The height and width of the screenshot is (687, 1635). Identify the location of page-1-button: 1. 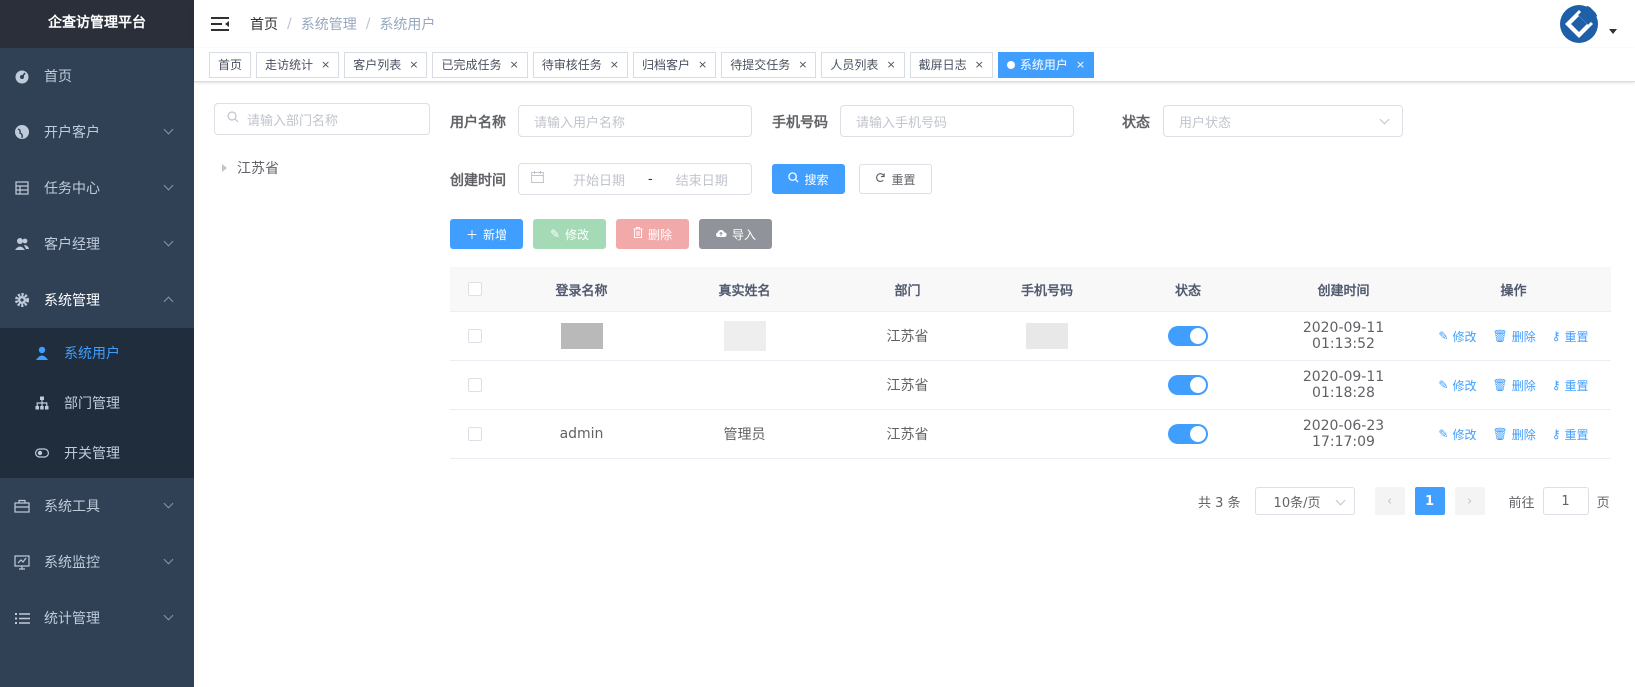
(1429, 501).